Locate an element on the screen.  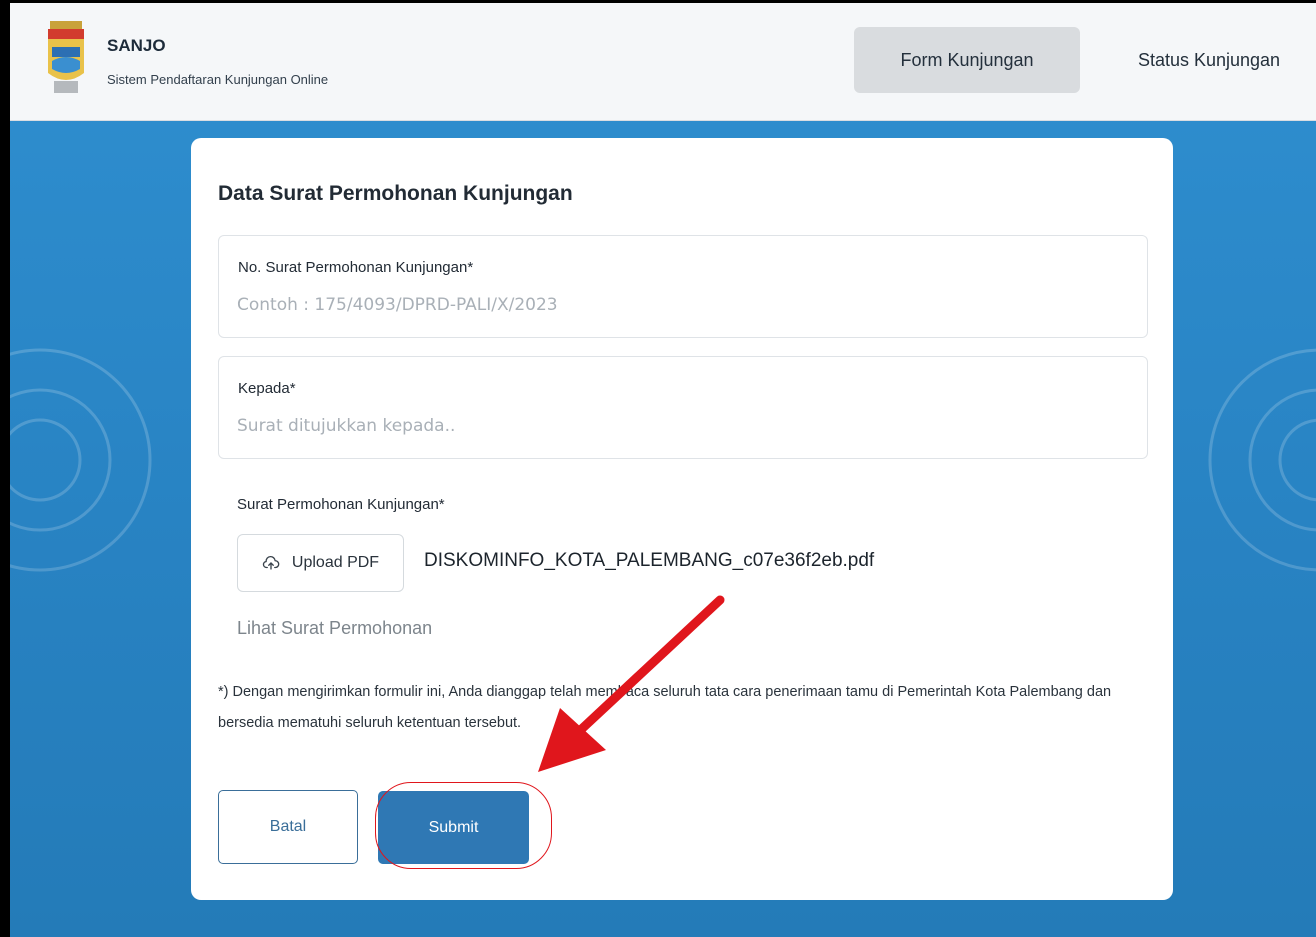
submit-button: Submit is located at coordinates (453, 827).